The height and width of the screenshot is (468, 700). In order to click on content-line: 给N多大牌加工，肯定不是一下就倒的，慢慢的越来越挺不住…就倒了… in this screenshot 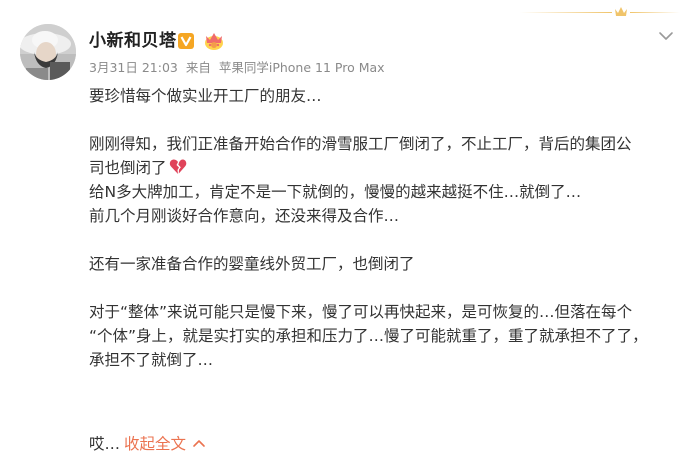, I will do `click(335, 192)`.